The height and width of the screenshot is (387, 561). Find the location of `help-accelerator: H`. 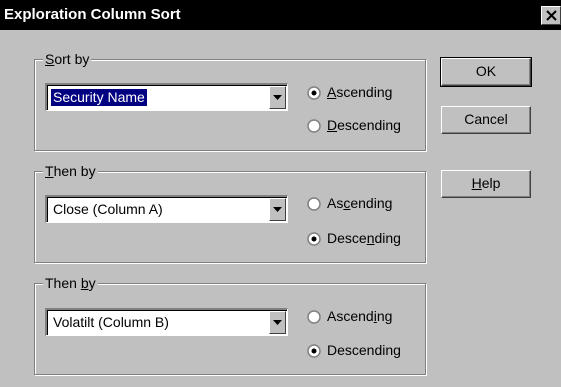

help-accelerator: H is located at coordinates (476, 183).